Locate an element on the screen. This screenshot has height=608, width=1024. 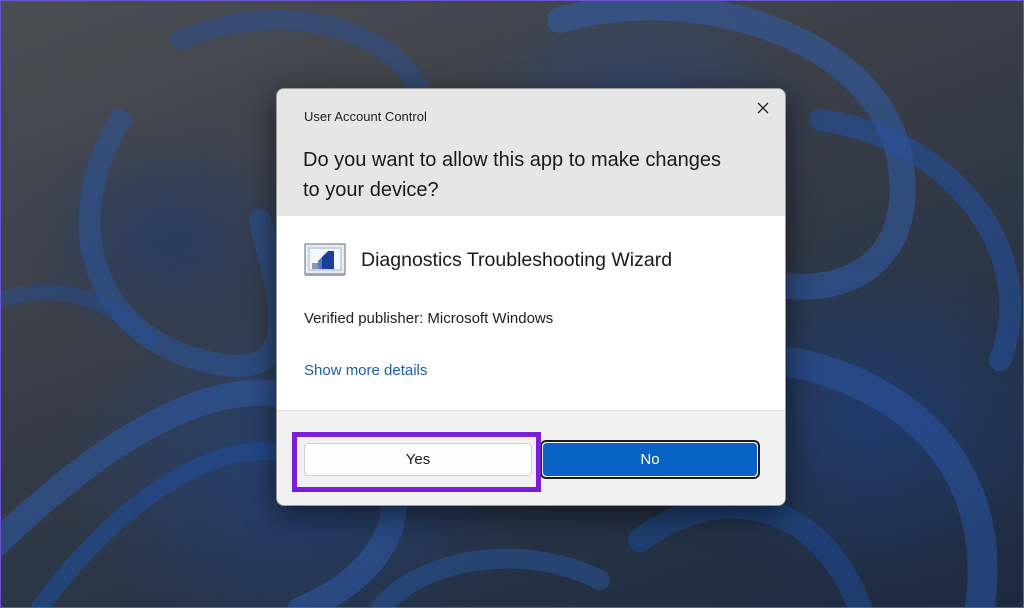
app-row: Diagnostics Troubleshooting Wizard is located at coordinates (488, 260).